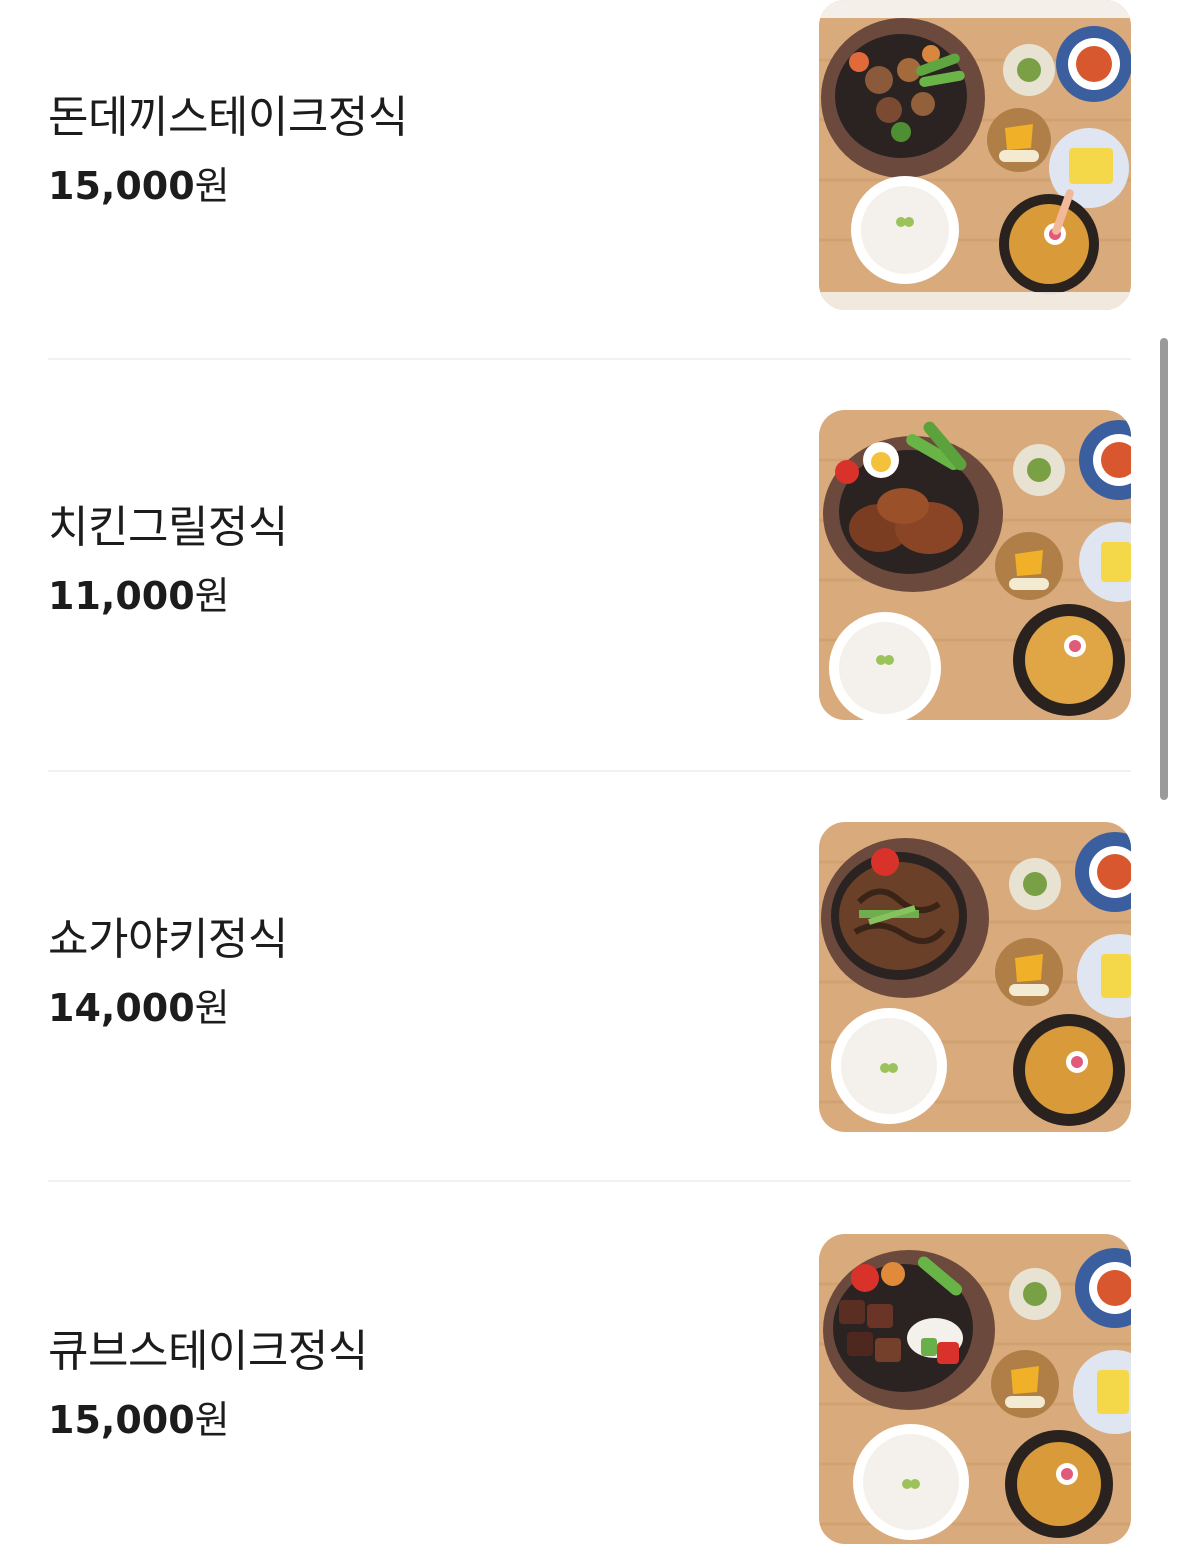 The width and height of the screenshot is (1179, 1557). What do you see at coordinates (168, 560) in the screenshot?
I see `menu-item-text: 치킨그릴정식 11,000원` at bounding box center [168, 560].